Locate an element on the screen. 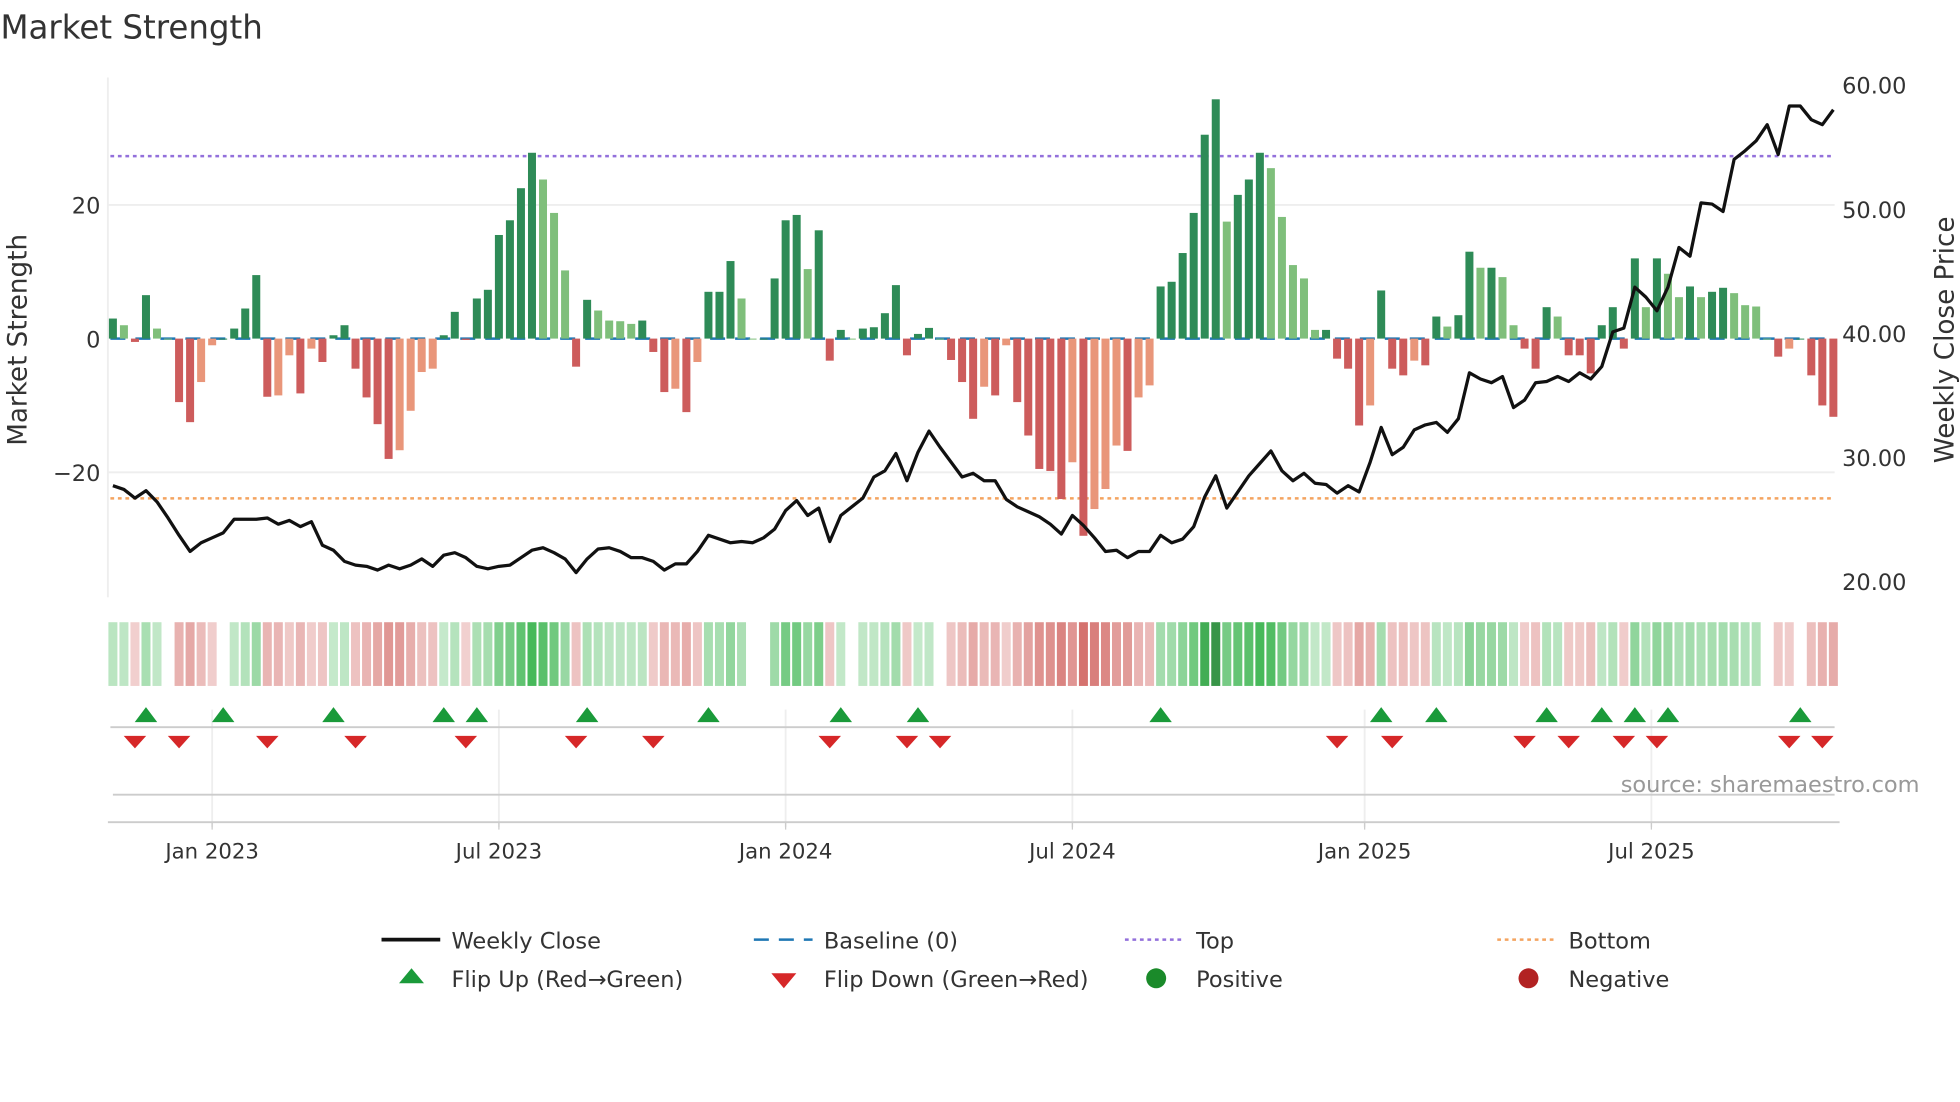 This screenshot has height=1102, width=1960. chart-title: Market Strength is located at coordinates (131, 28).